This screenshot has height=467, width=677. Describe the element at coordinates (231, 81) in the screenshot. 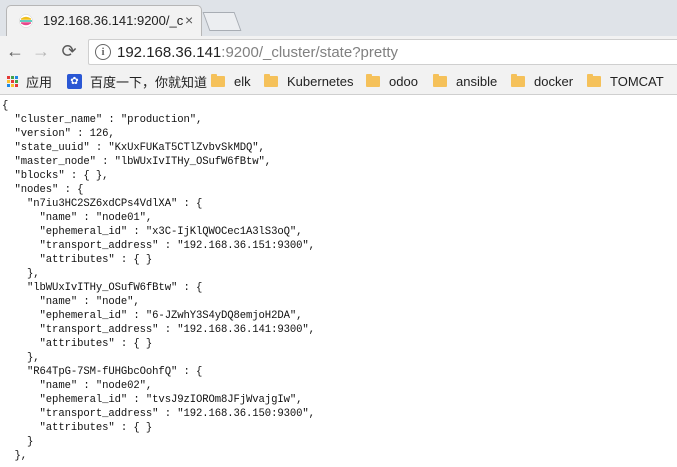

I see `bookmark-elk: elk` at that location.